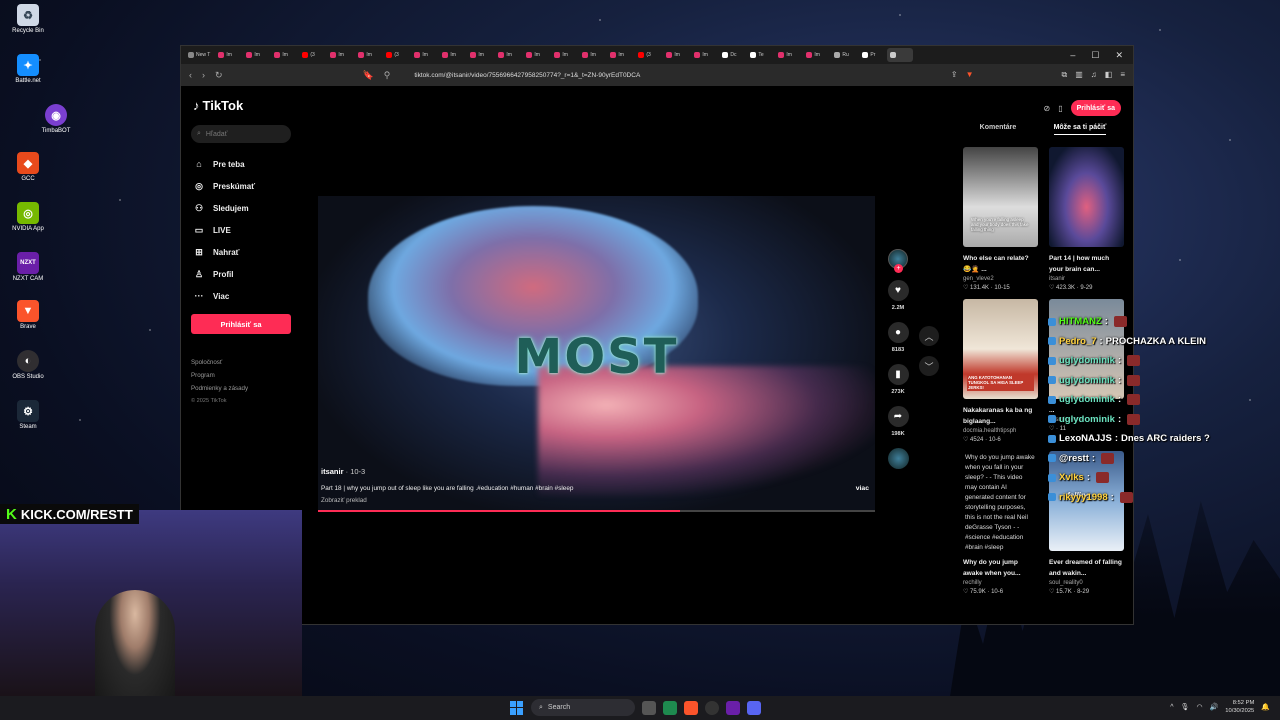 The width and height of the screenshot is (1280, 720). What do you see at coordinates (862, 488) in the screenshot?
I see `more-link: viac` at bounding box center [862, 488].